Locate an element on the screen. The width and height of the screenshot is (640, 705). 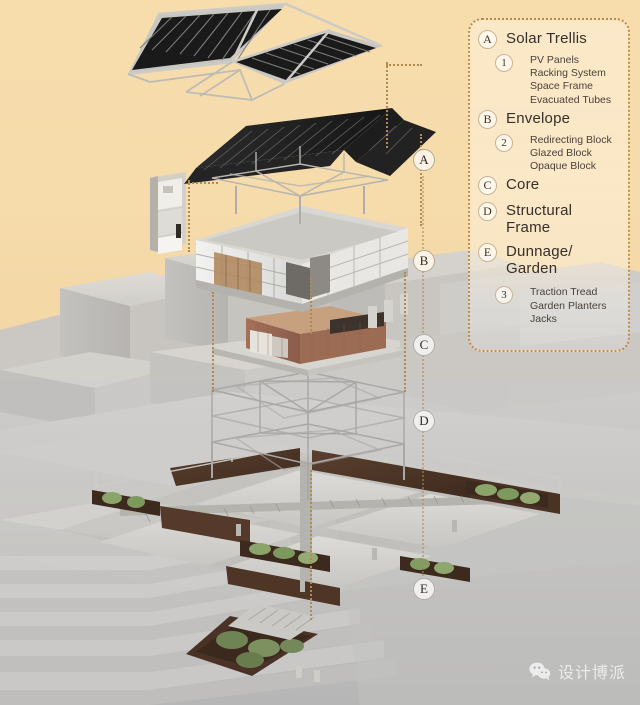
legend-entry-3: 3 Traction Tread Garden Planters Jacks is located at coordinates (549, 306).